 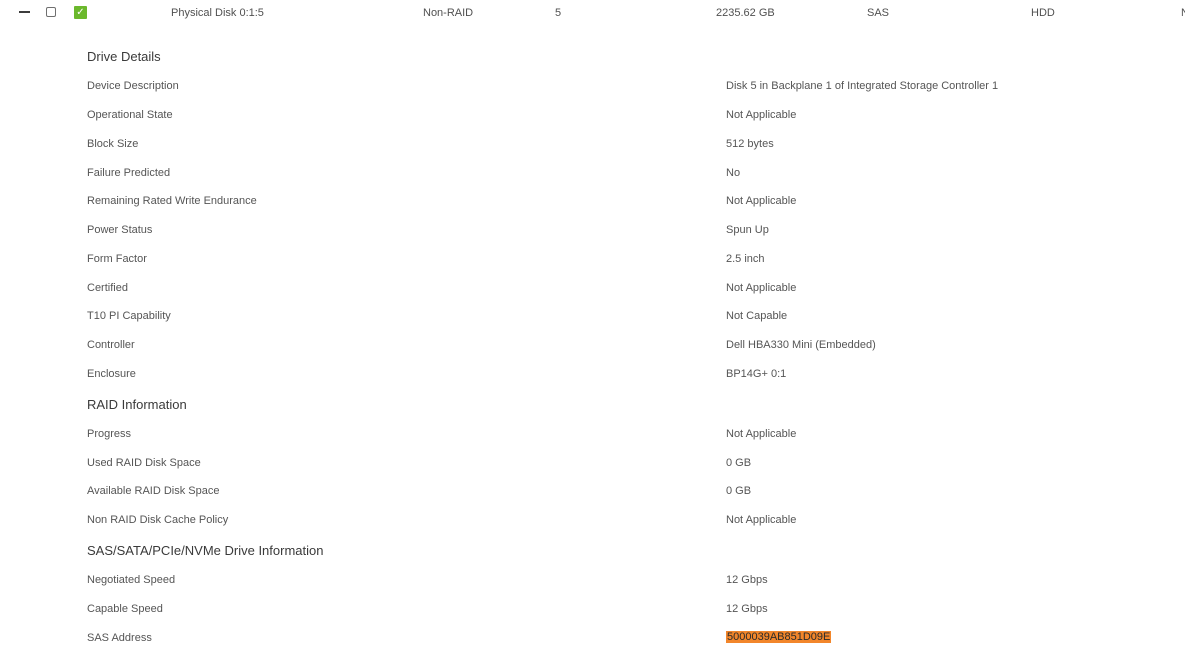 I want to click on collapse-row-icon, so click(x=24, y=12).